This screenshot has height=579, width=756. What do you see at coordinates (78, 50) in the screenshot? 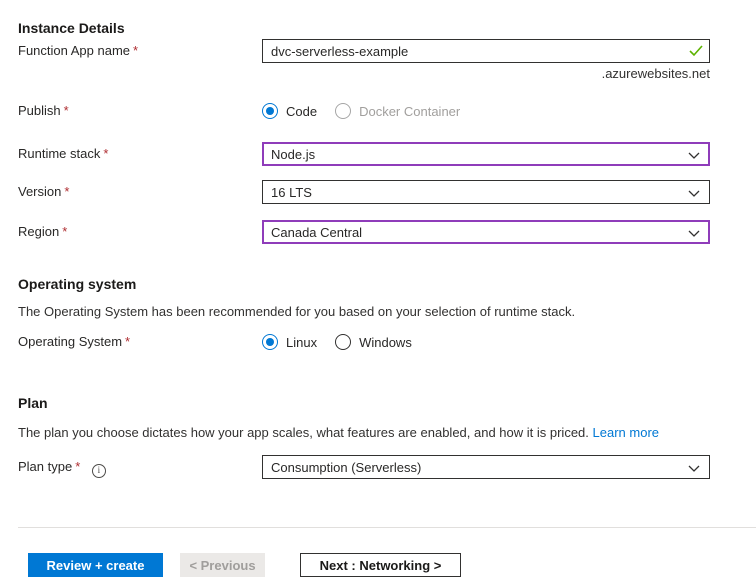
I see `function-app-name-label: Function App name *` at bounding box center [78, 50].